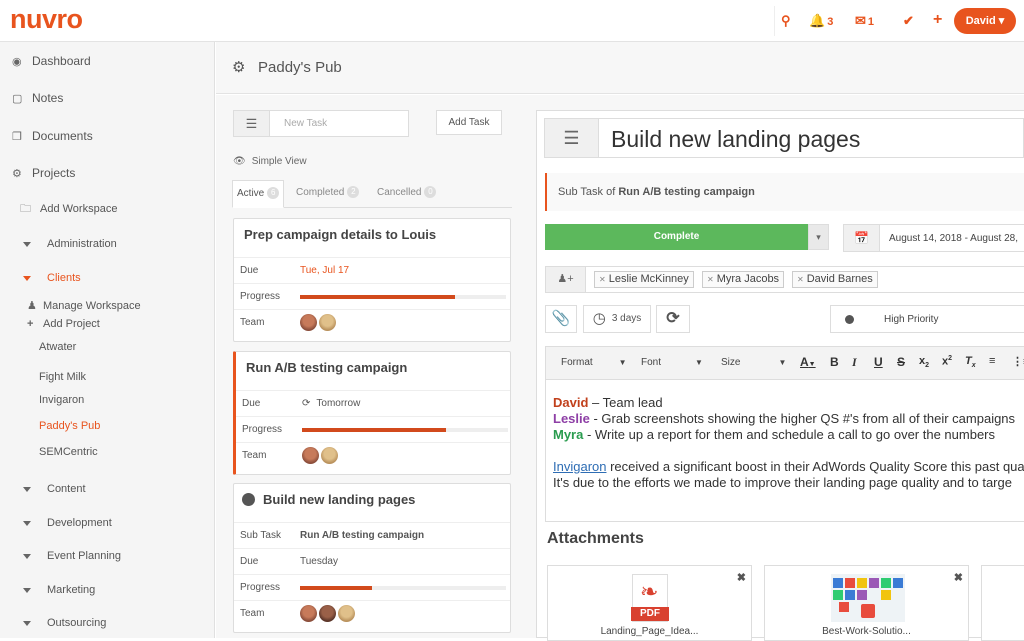 The width and height of the screenshot is (1024, 641). Describe the element at coordinates (731, 362) in the screenshot. I see `size-label: Size` at that location.